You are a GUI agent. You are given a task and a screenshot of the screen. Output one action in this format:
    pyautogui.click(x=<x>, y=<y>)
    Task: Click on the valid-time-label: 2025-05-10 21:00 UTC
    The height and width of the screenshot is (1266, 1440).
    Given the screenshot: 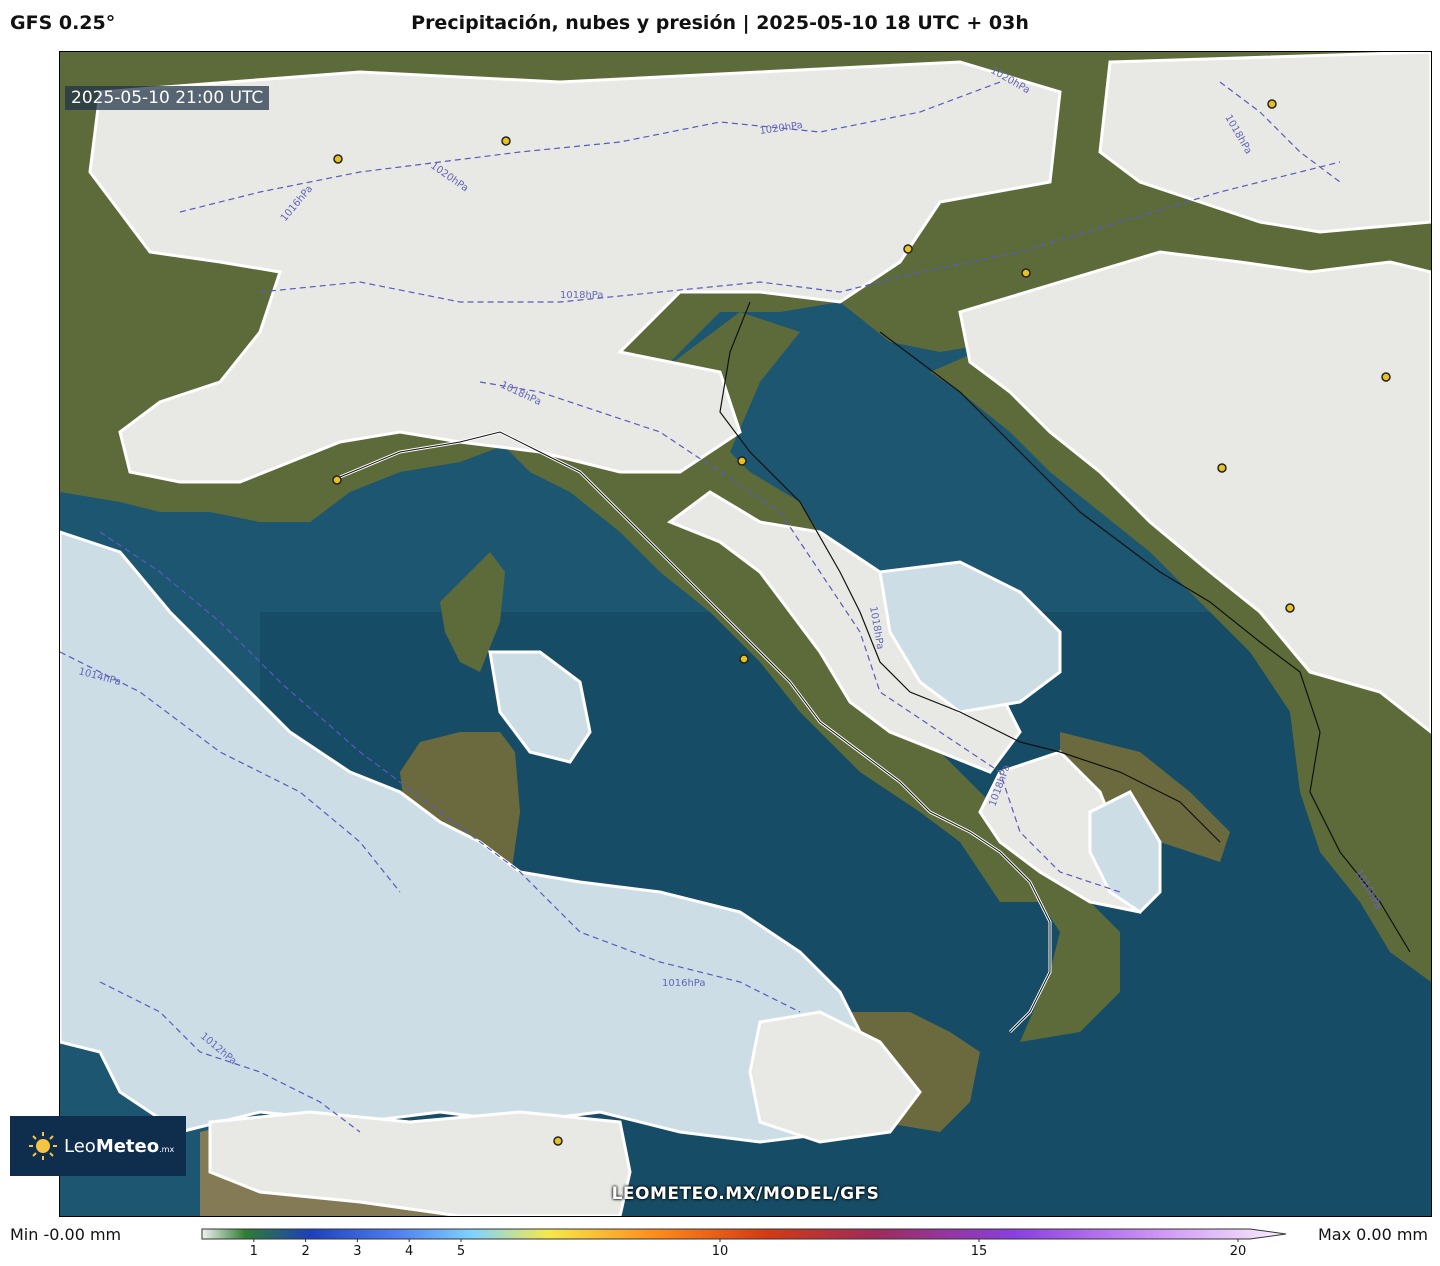 What is the action you would take?
    pyautogui.click(x=167, y=98)
    